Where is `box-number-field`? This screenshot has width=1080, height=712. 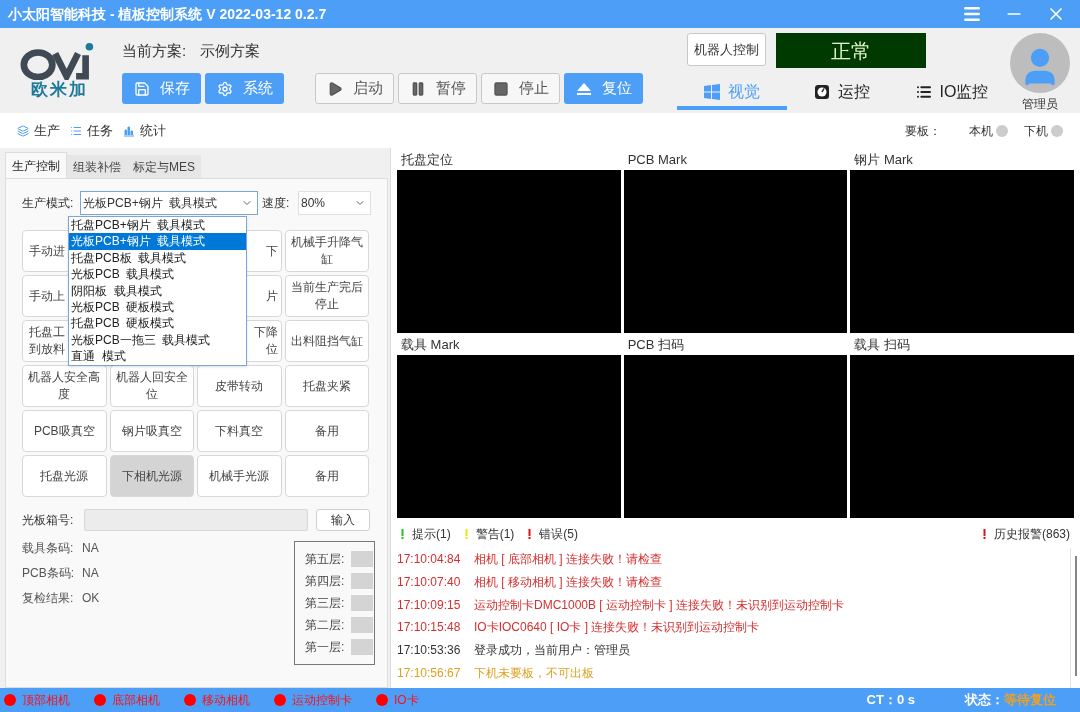 box-number-field is located at coordinates (196, 520).